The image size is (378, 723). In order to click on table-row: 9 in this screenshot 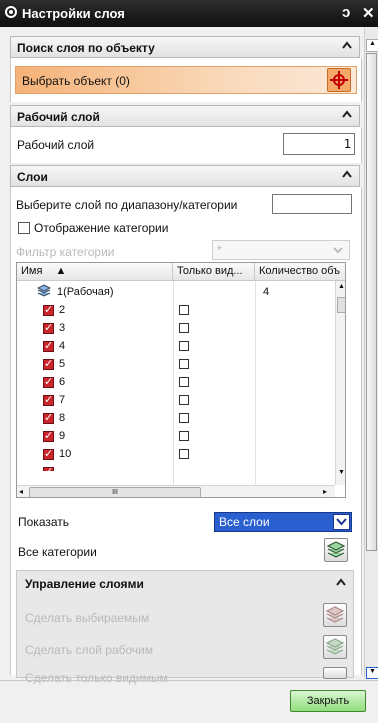, I will do `click(176, 436)`.